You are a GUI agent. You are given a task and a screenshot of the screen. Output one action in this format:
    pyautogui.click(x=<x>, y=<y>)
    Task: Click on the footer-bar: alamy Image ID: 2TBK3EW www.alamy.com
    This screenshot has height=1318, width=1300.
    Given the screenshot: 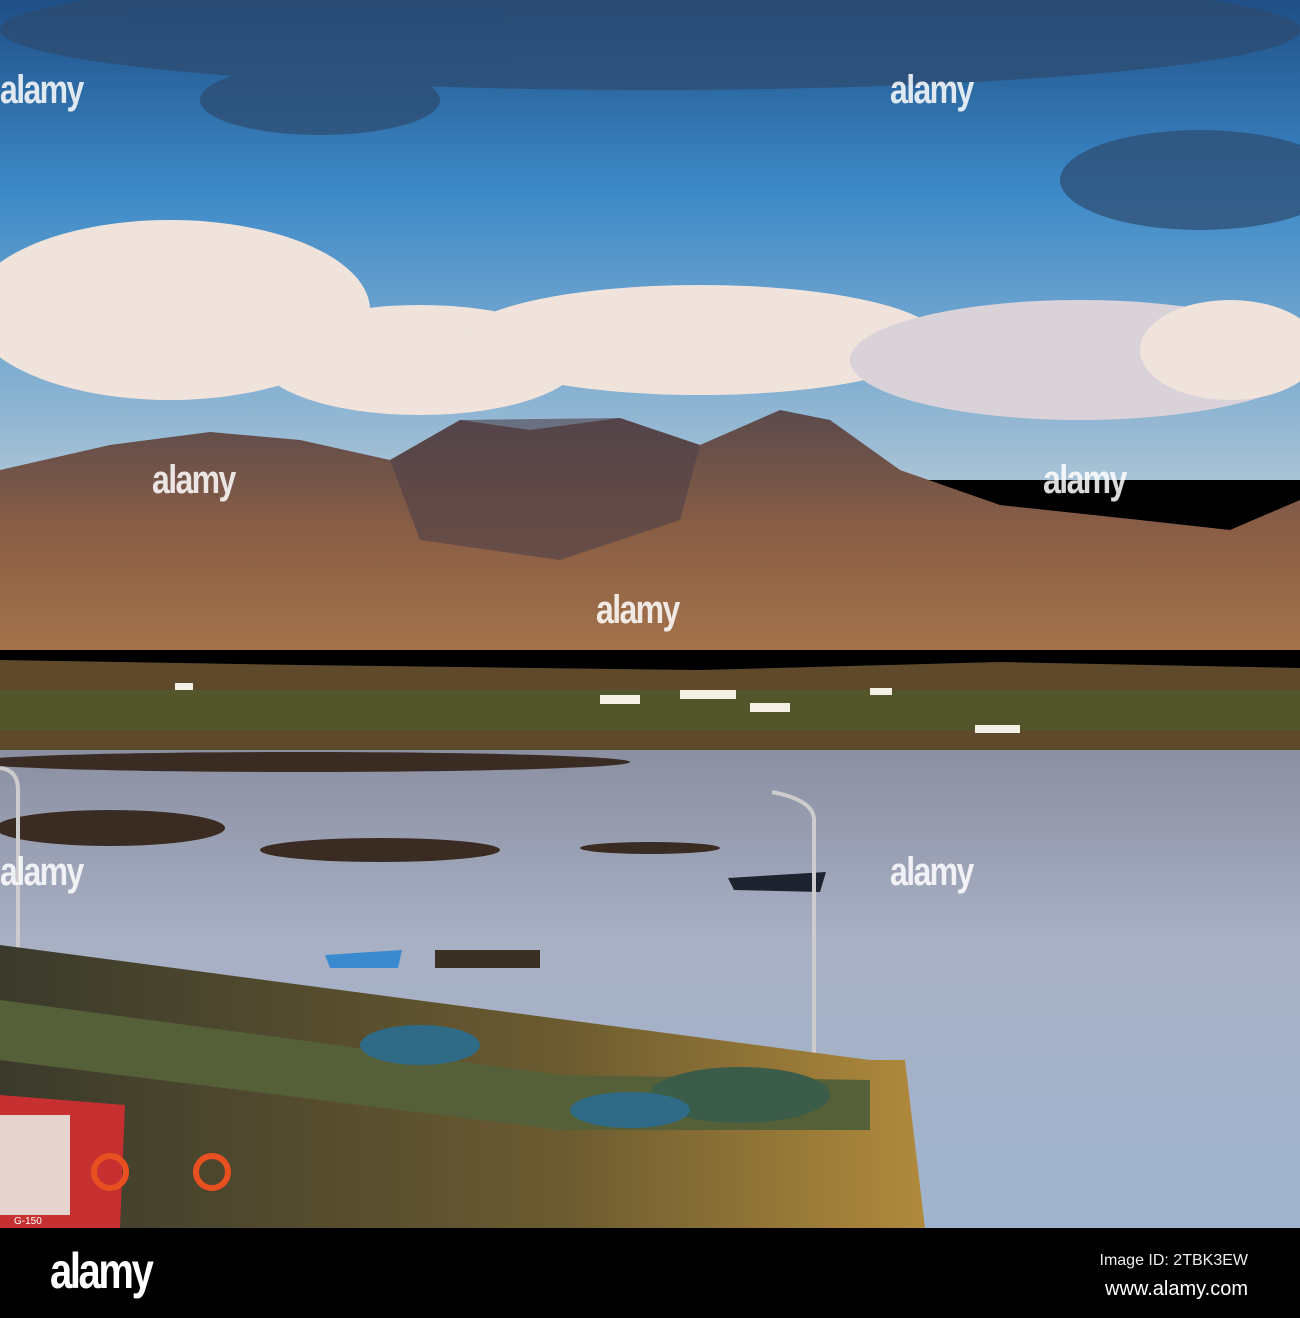 What is the action you would take?
    pyautogui.click(x=650, y=1273)
    